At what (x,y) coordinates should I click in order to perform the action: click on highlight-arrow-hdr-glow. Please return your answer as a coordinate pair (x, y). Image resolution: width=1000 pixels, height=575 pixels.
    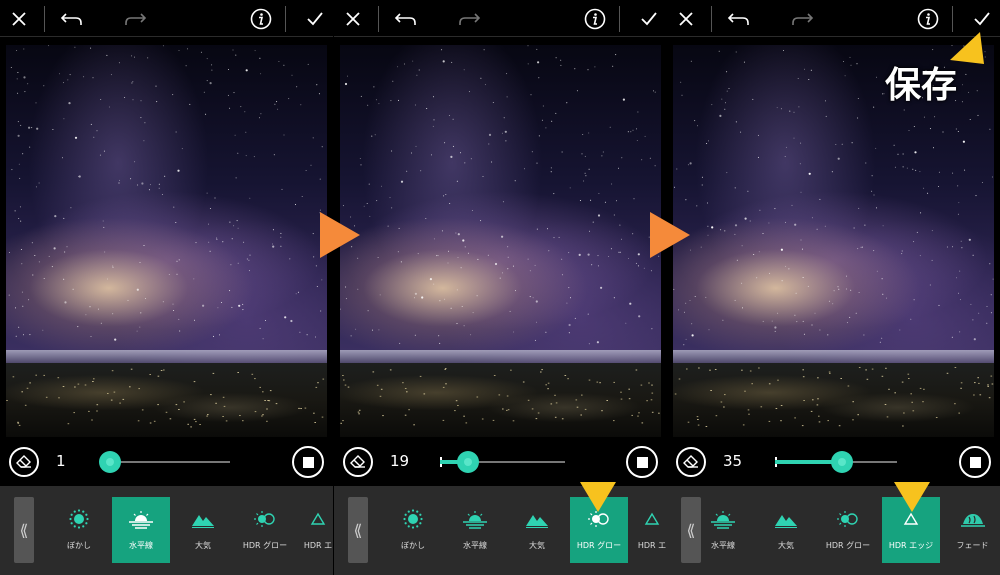
    Looking at the image, I should click on (598, 497).